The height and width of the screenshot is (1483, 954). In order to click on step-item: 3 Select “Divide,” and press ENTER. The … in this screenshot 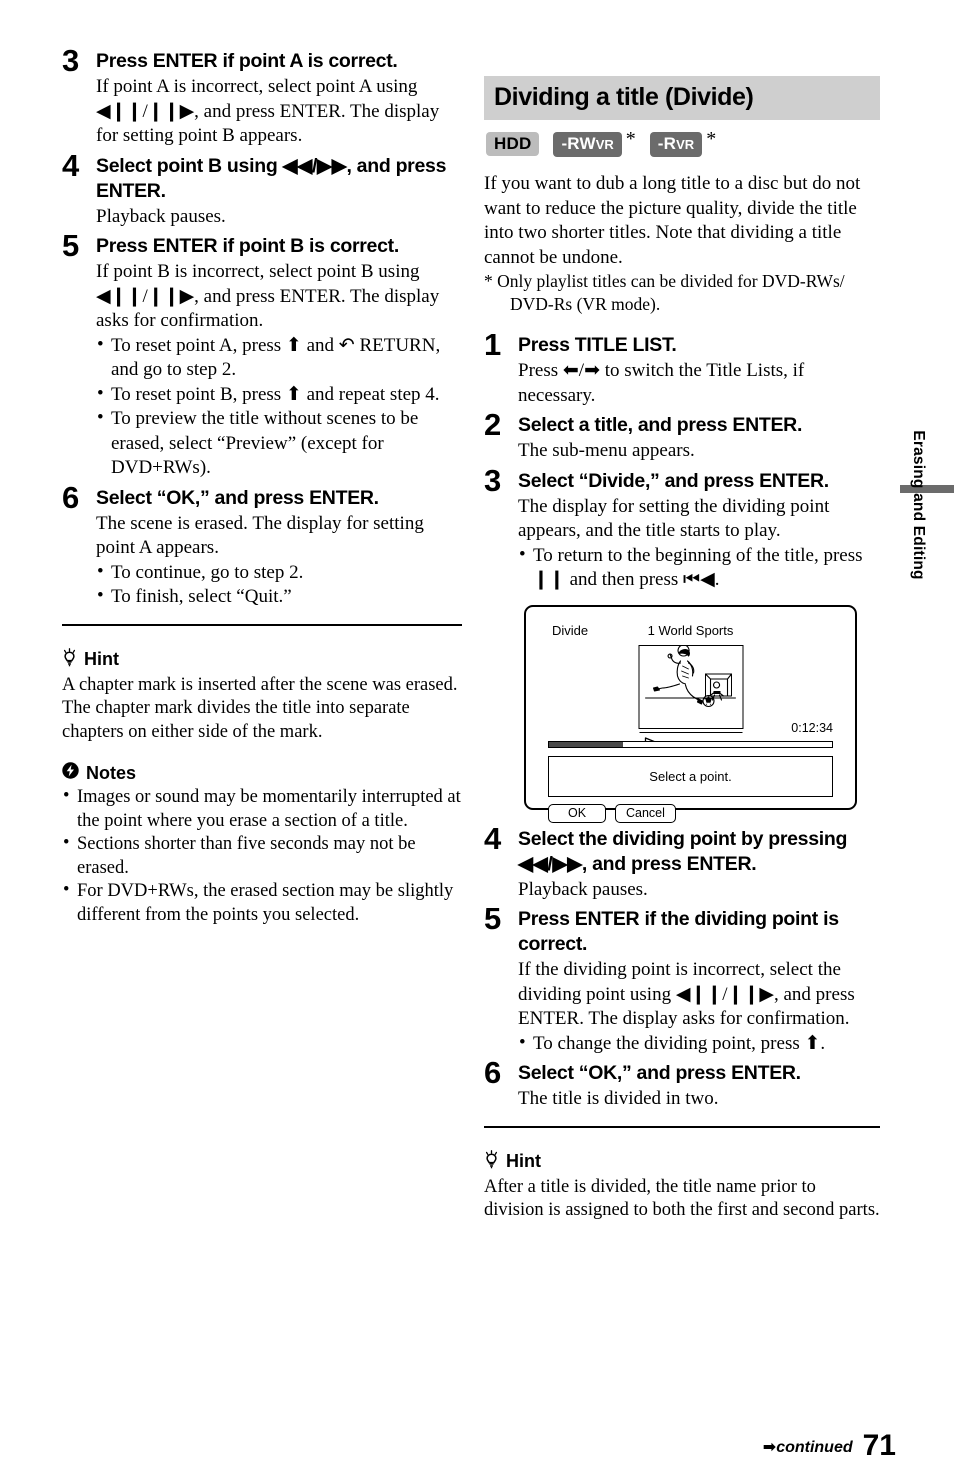, I will do `click(682, 529)`.